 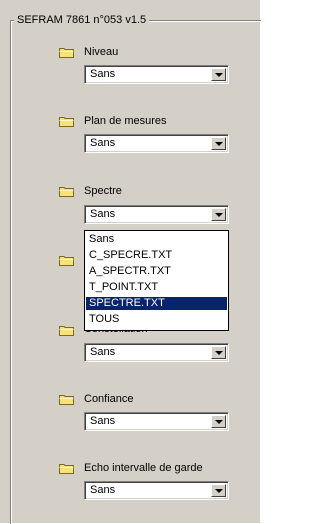 I want to click on confiance-select: Sans, so click(x=156, y=421).